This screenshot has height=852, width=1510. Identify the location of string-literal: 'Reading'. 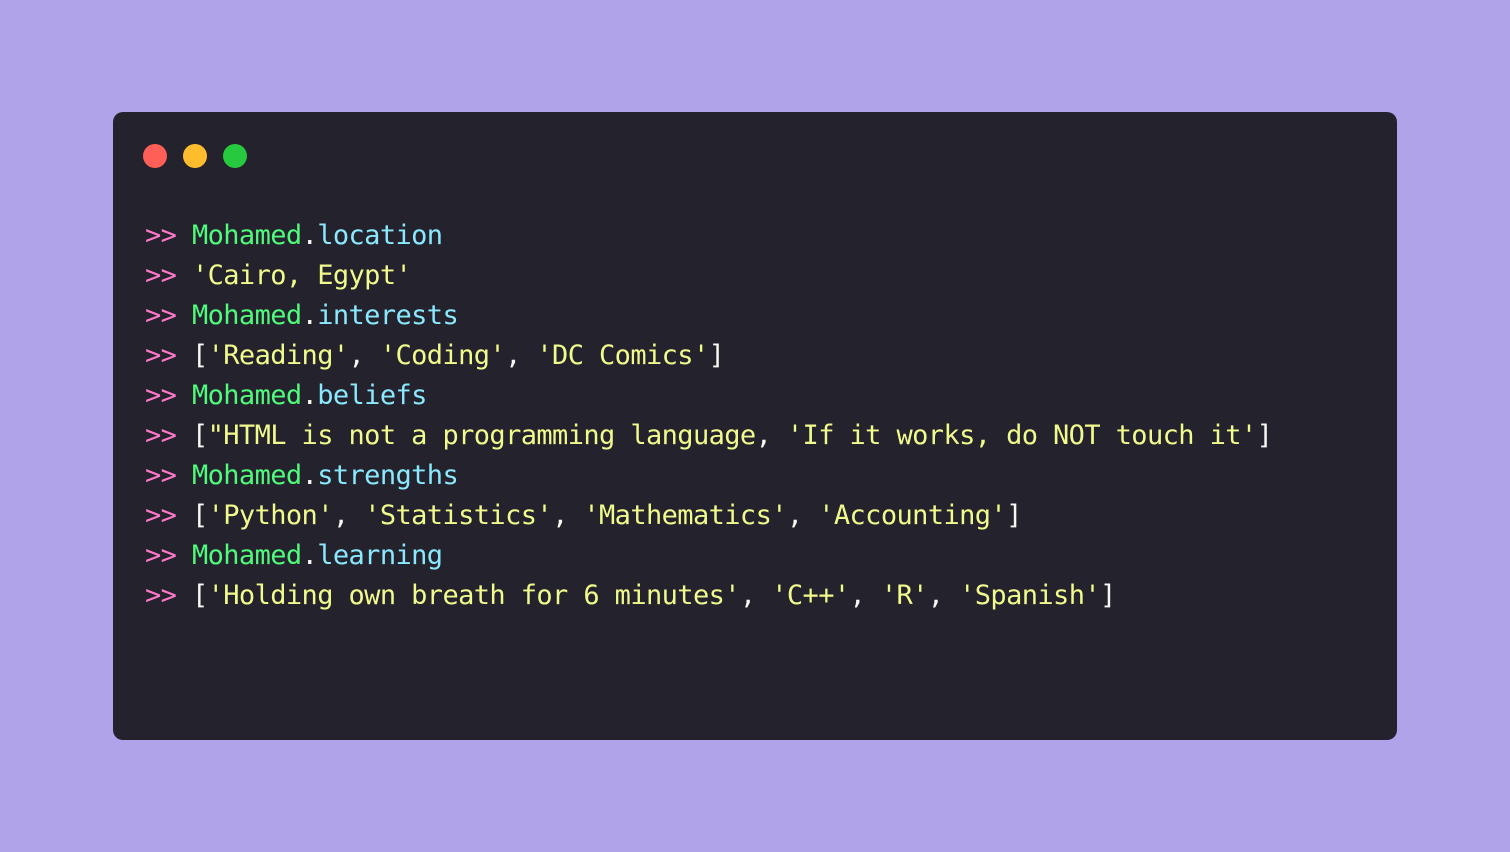
(278, 355).